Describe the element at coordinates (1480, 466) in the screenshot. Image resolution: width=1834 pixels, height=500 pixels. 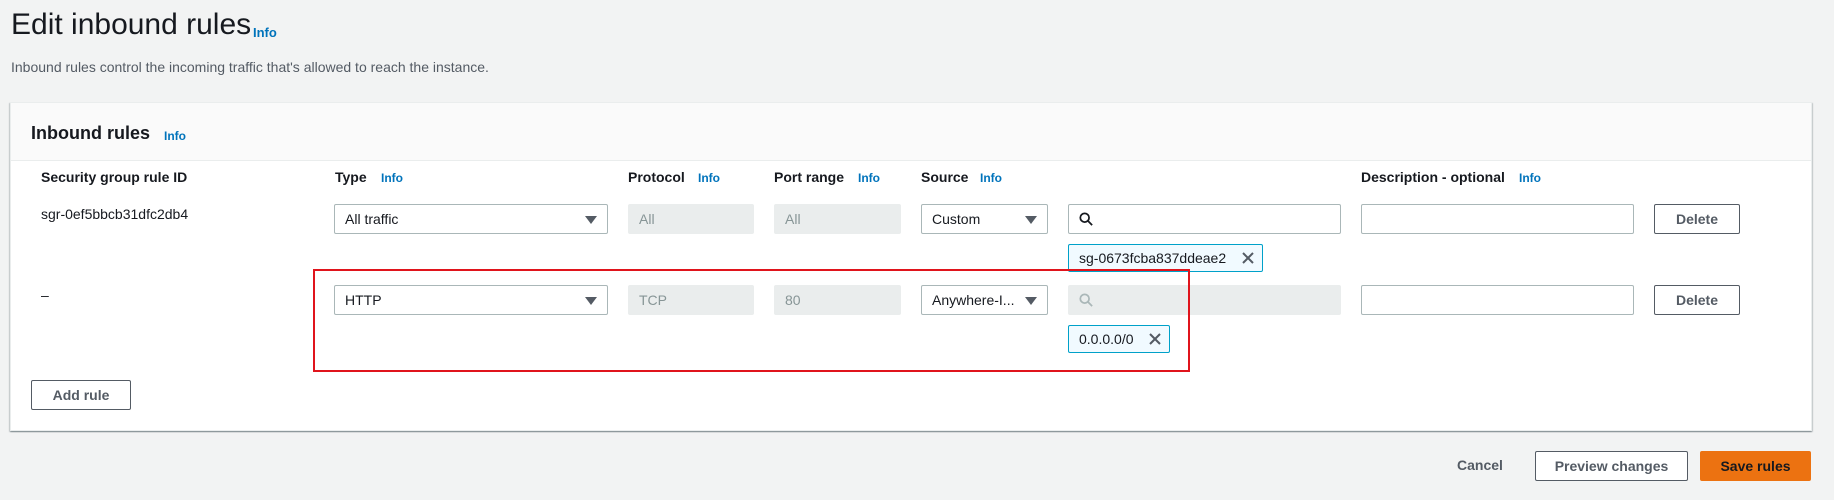
I see `cancel-button: Cancel` at that location.